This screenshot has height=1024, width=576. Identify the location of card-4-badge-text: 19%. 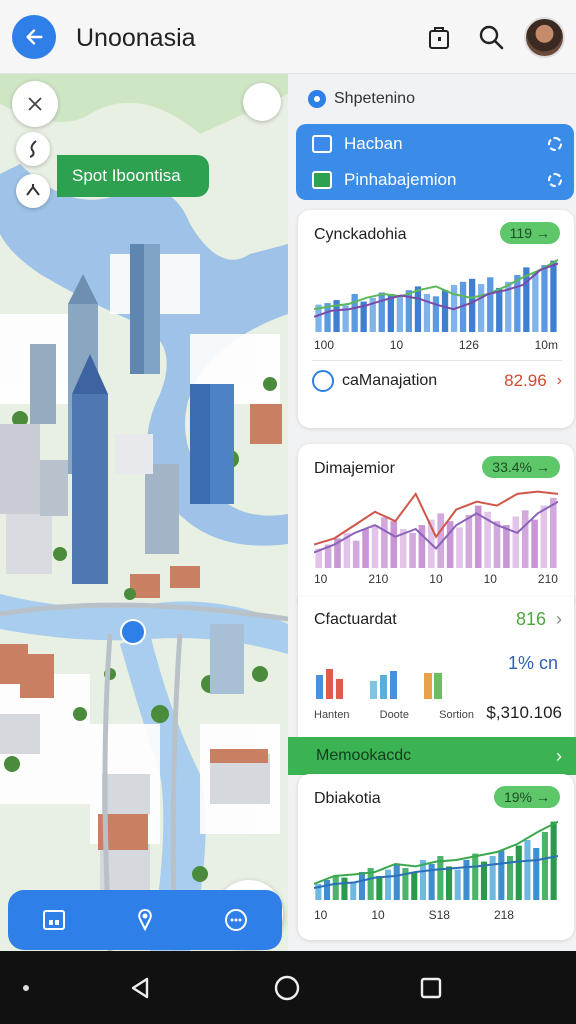
(517, 797).